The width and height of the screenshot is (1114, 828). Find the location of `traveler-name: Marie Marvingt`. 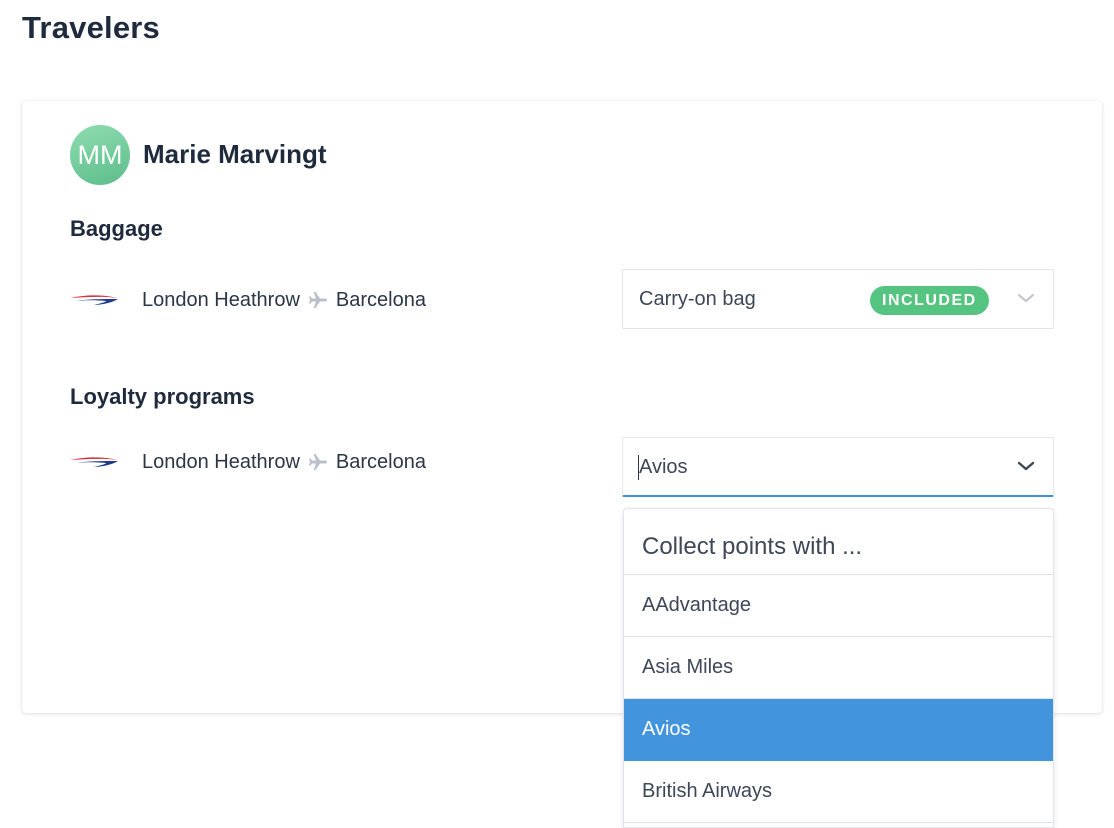

traveler-name: Marie Marvingt is located at coordinates (235, 154).